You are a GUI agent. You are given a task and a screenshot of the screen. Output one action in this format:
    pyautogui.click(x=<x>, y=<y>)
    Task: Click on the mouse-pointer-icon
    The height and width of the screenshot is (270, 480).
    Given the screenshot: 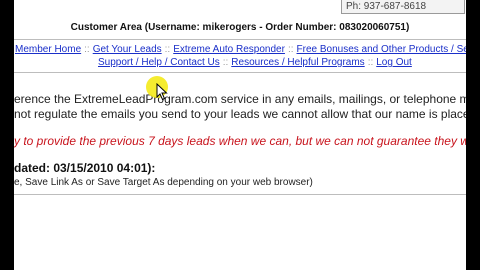 What is the action you would take?
    pyautogui.click(x=162, y=92)
    